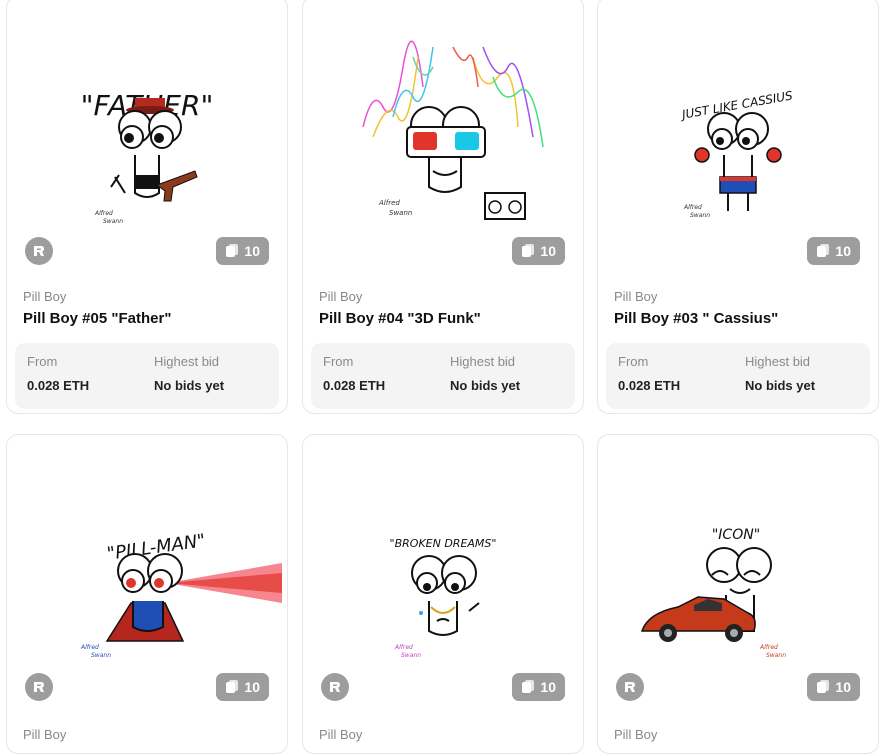 The height and width of the screenshot is (754, 890). What do you see at coordinates (147, 594) in the screenshot?
I see `nft-card: "PILL-MAN" Alfred Swann 10 Pill Boy` at bounding box center [147, 594].